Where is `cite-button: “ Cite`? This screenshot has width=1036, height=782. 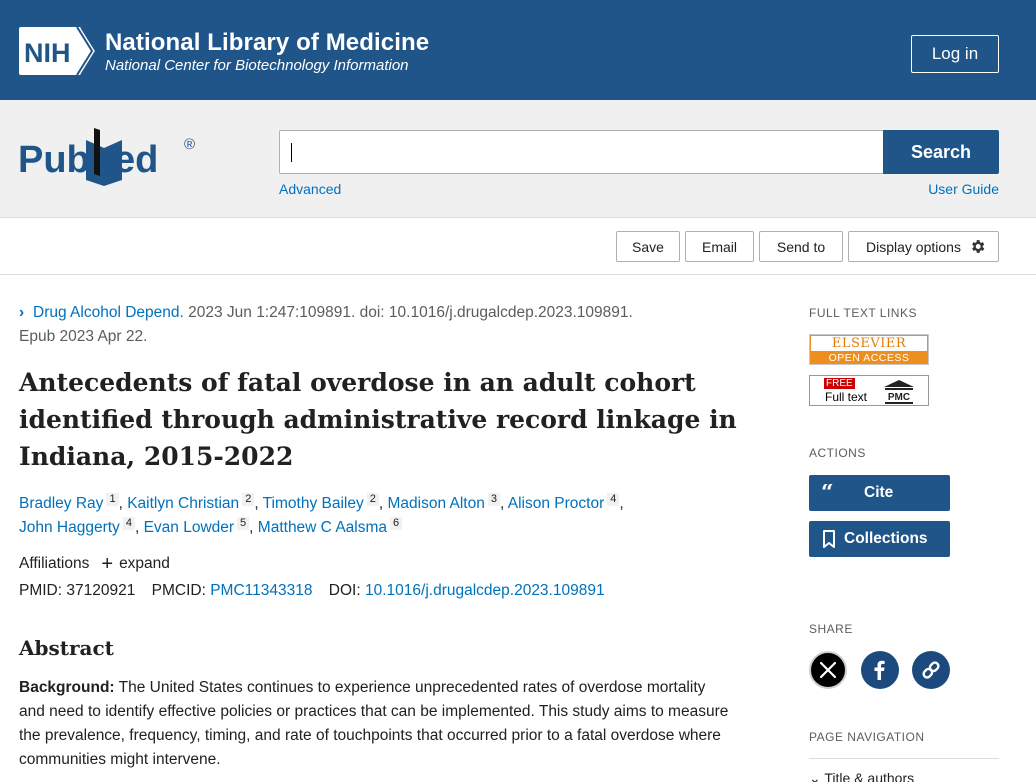
cite-button: “ Cite is located at coordinates (879, 493).